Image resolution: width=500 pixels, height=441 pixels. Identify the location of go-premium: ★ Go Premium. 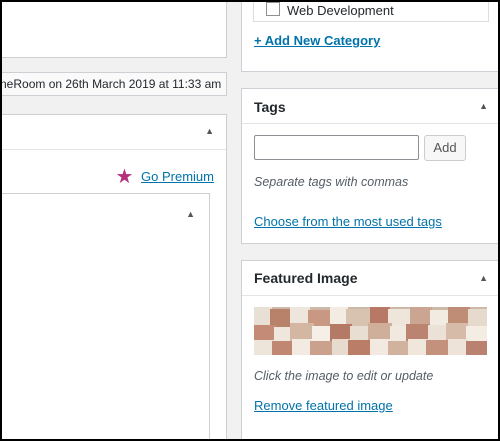
(164, 177).